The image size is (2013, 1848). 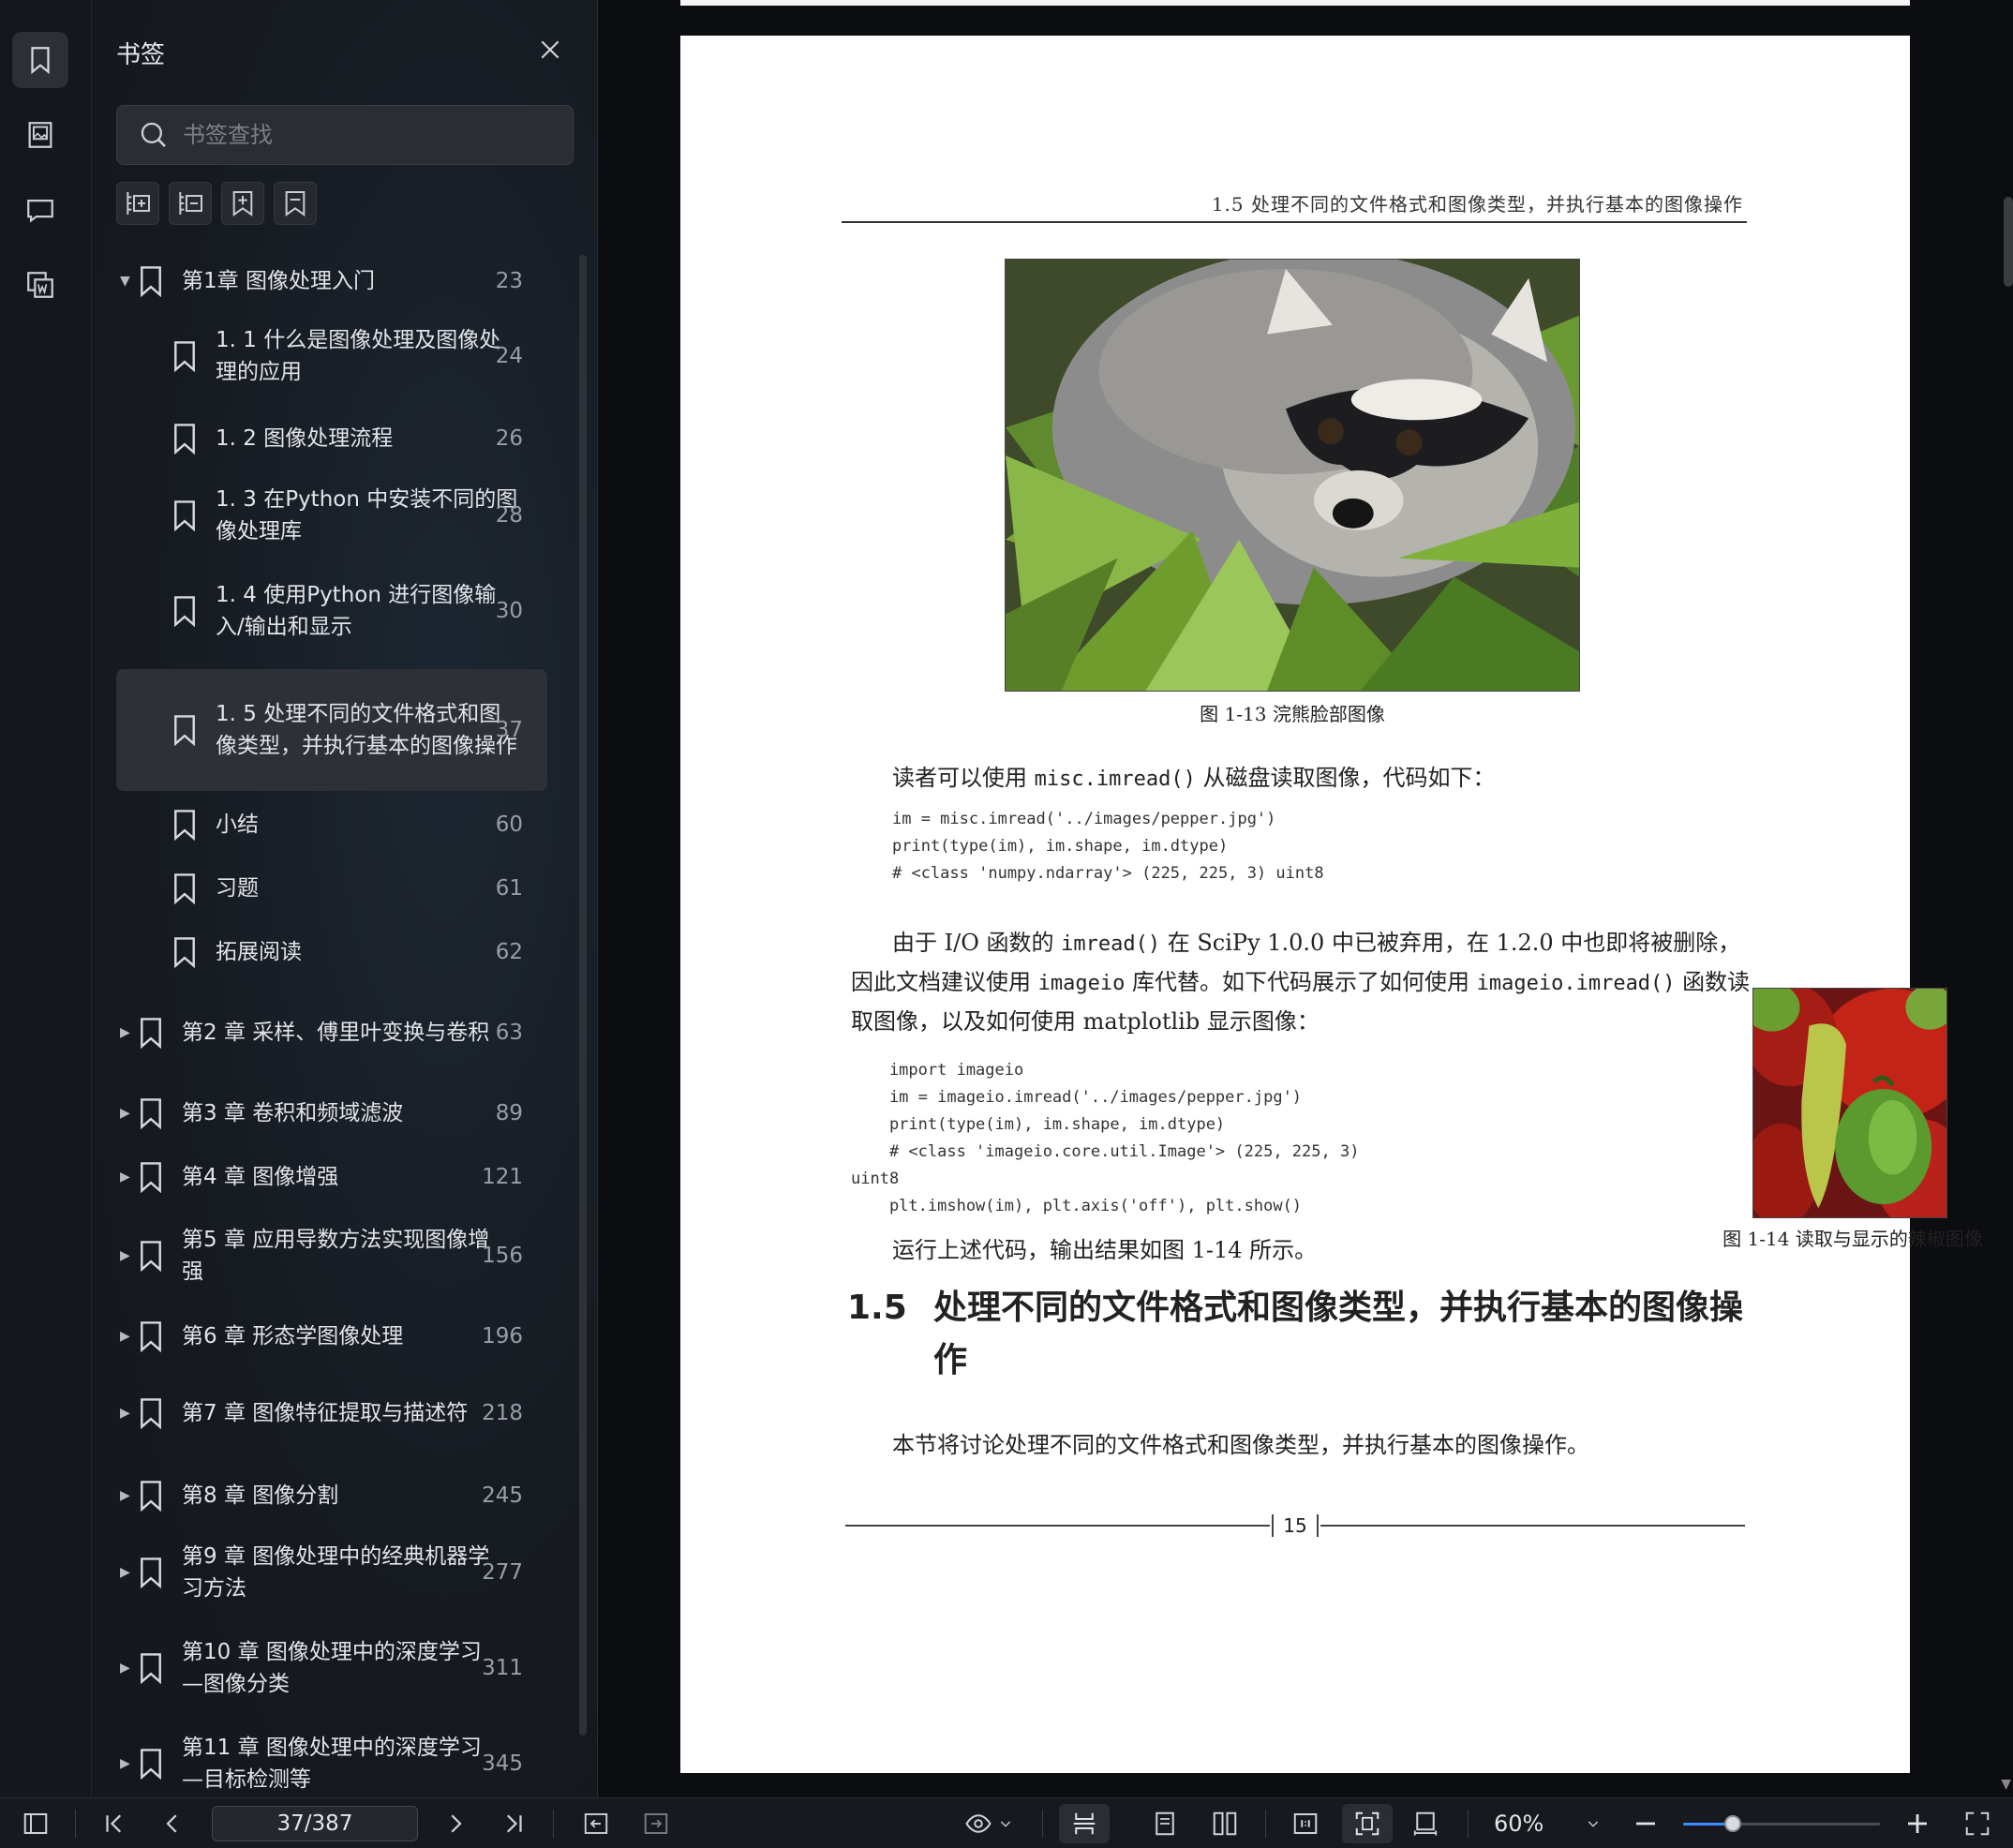 I want to click on zoom-out-button, so click(x=1645, y=1823).